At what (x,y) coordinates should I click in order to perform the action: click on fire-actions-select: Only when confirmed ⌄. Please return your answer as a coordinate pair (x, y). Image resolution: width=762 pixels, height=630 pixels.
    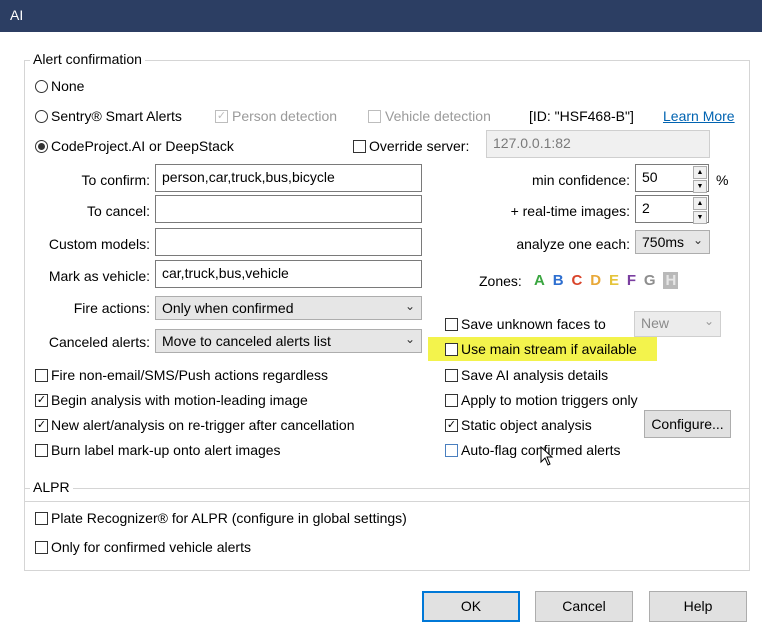
    Looking at the image, I should click on (288, 308).